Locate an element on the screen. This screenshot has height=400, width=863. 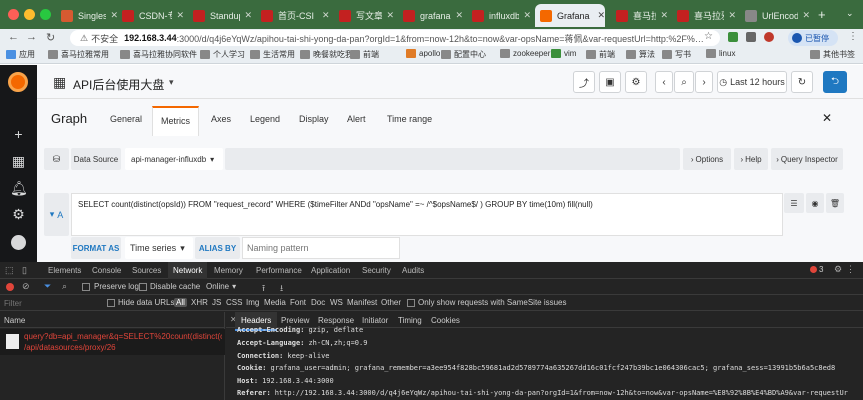
editor-tab-alert: Alert is located at coordinates (356, 119).